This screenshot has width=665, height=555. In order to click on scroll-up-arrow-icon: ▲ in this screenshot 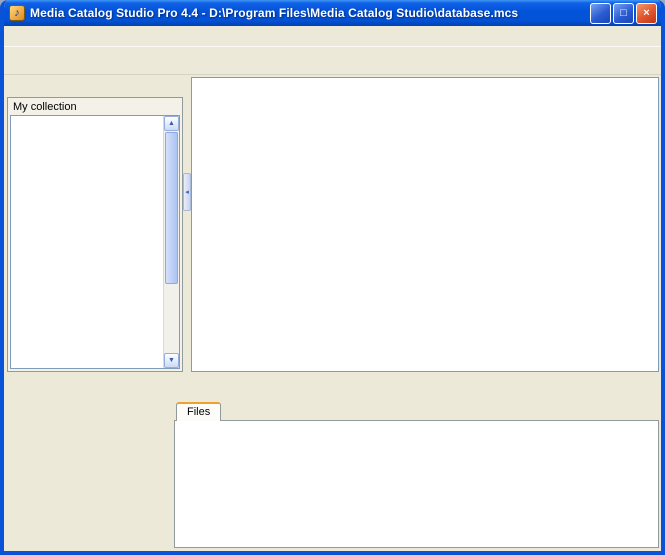, I will do `click(171, 123)`.